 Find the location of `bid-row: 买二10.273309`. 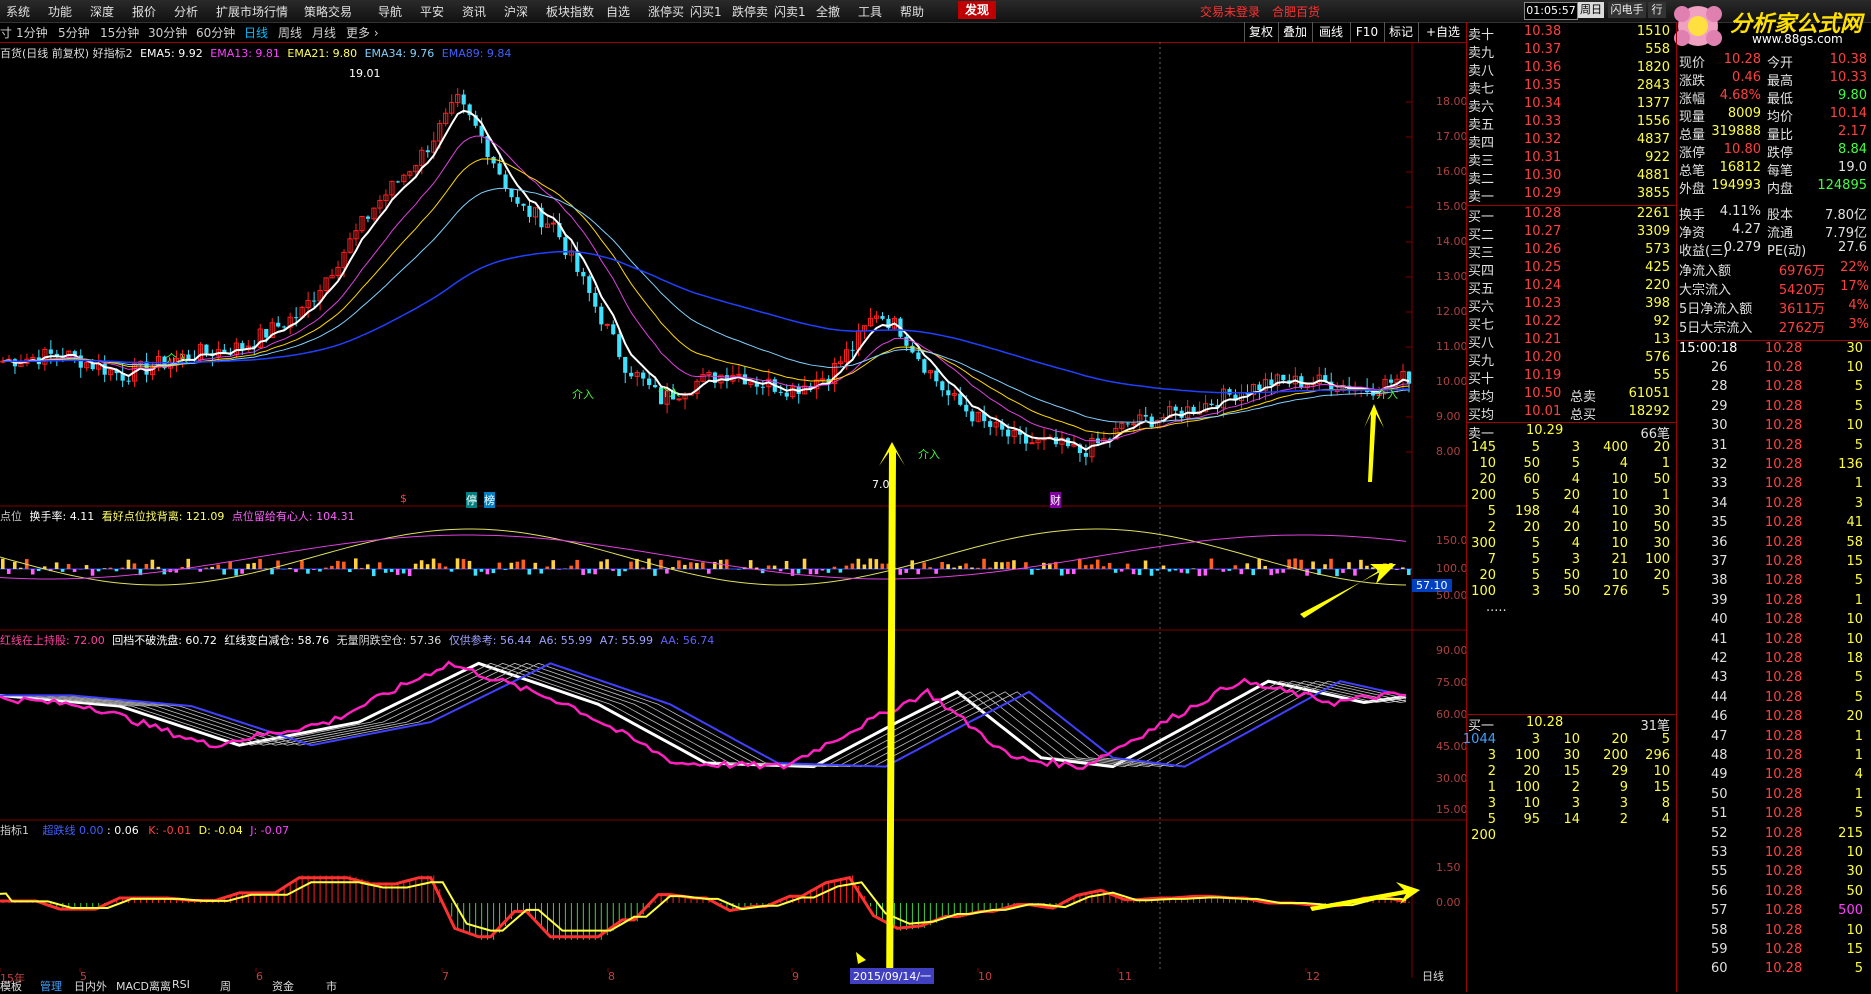

bid-row: 买二10.273309 is located at coordinates (1571, 232).